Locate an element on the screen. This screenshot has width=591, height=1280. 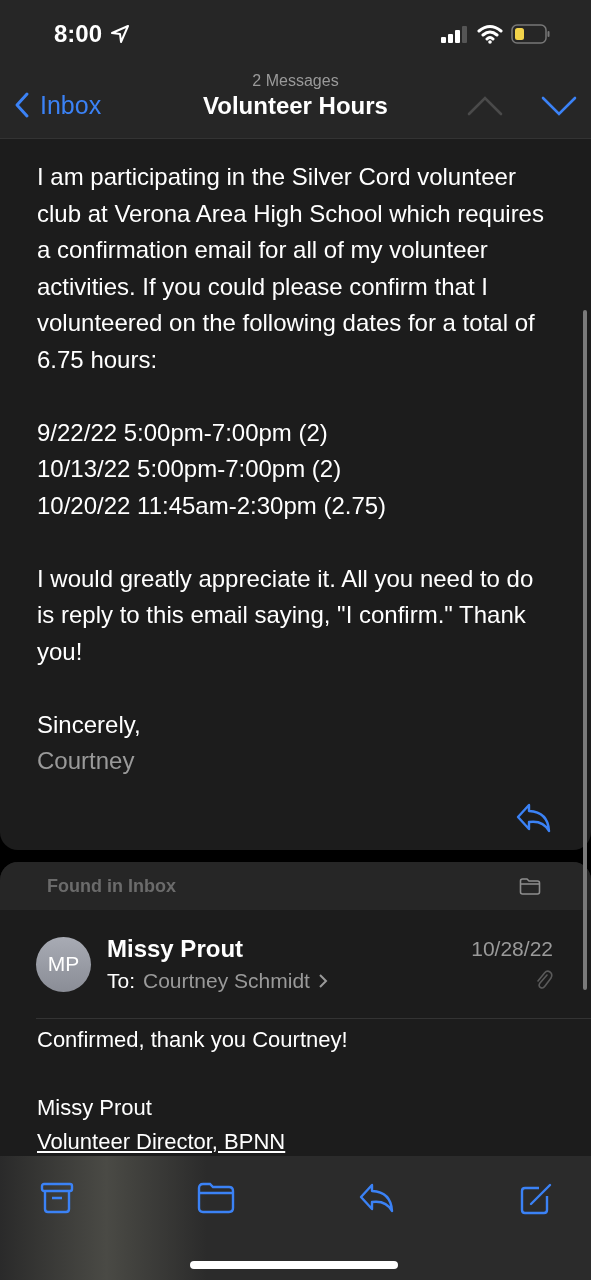
date-line: 9/22/22 5:00pm-7:00pm (2) is located at coordinates (183, 432).